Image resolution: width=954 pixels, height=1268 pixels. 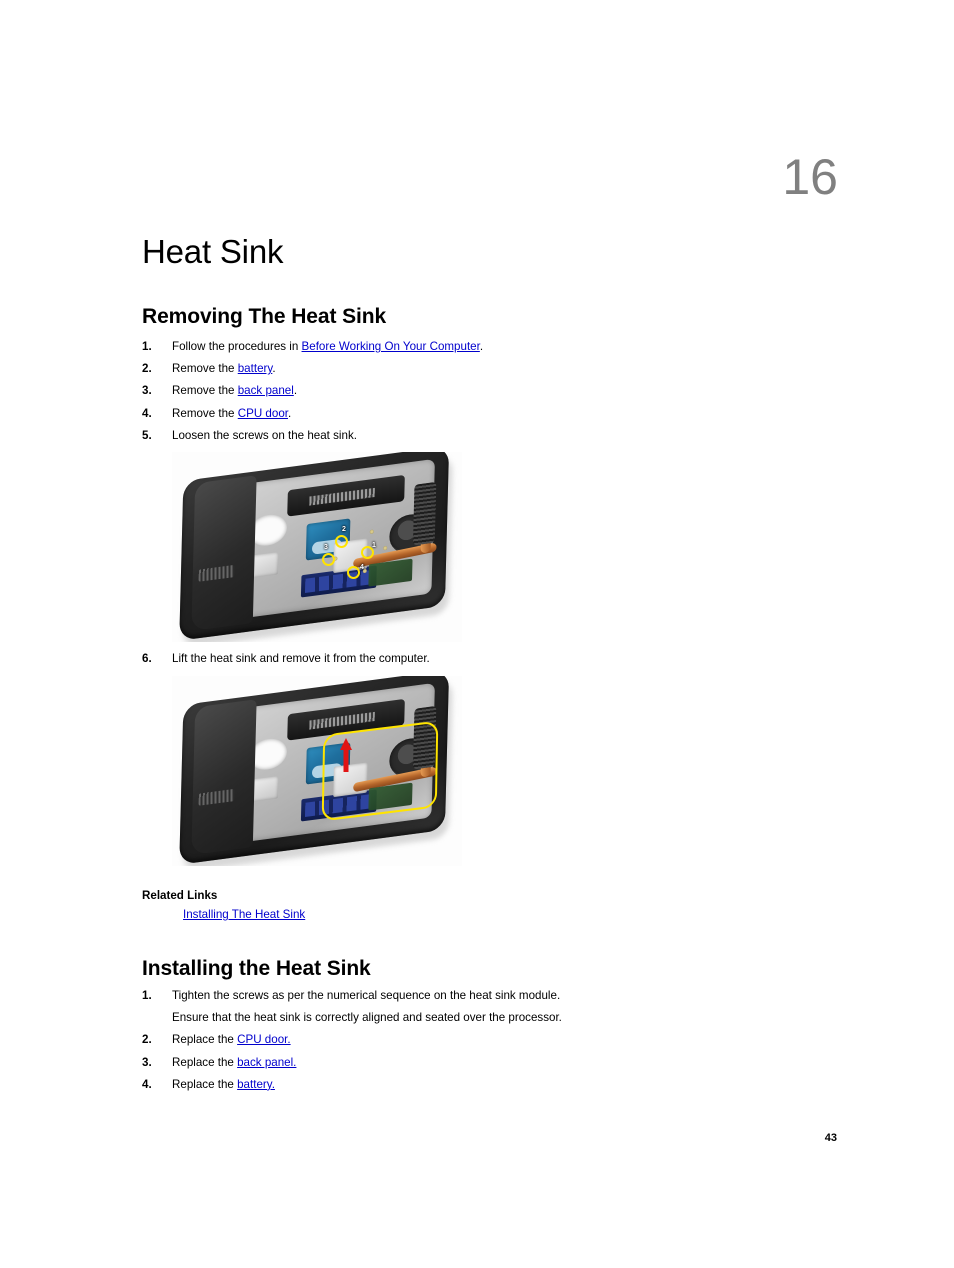 I want to click on section-heading-installing: Installing the Heat Sink, so click(x=256, y=969).